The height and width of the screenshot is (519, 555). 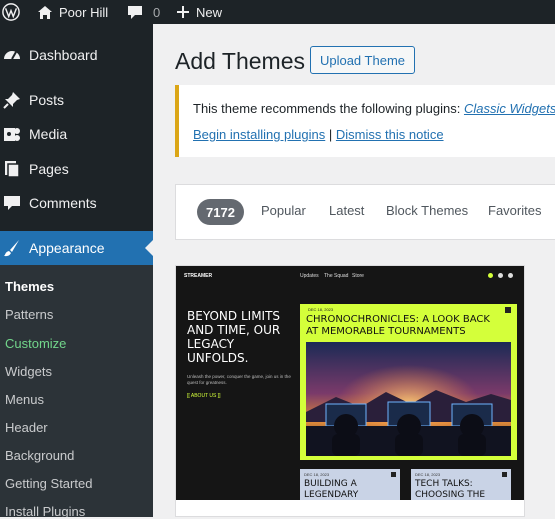 I want to click on theme-brand: STREAMER, so click(x=198, y=276).